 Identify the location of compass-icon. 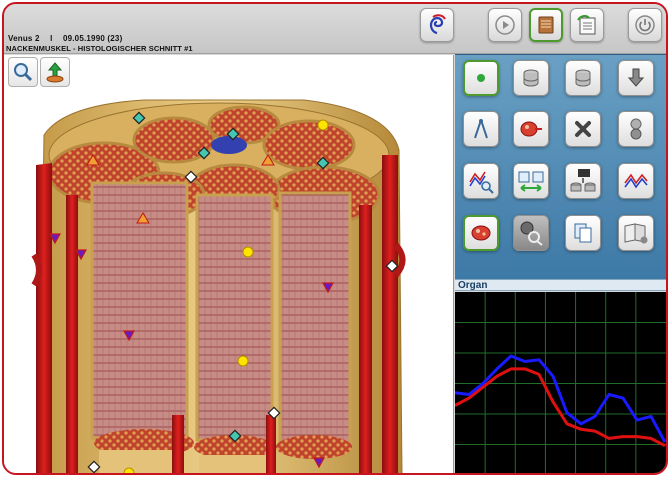
(481, 129).